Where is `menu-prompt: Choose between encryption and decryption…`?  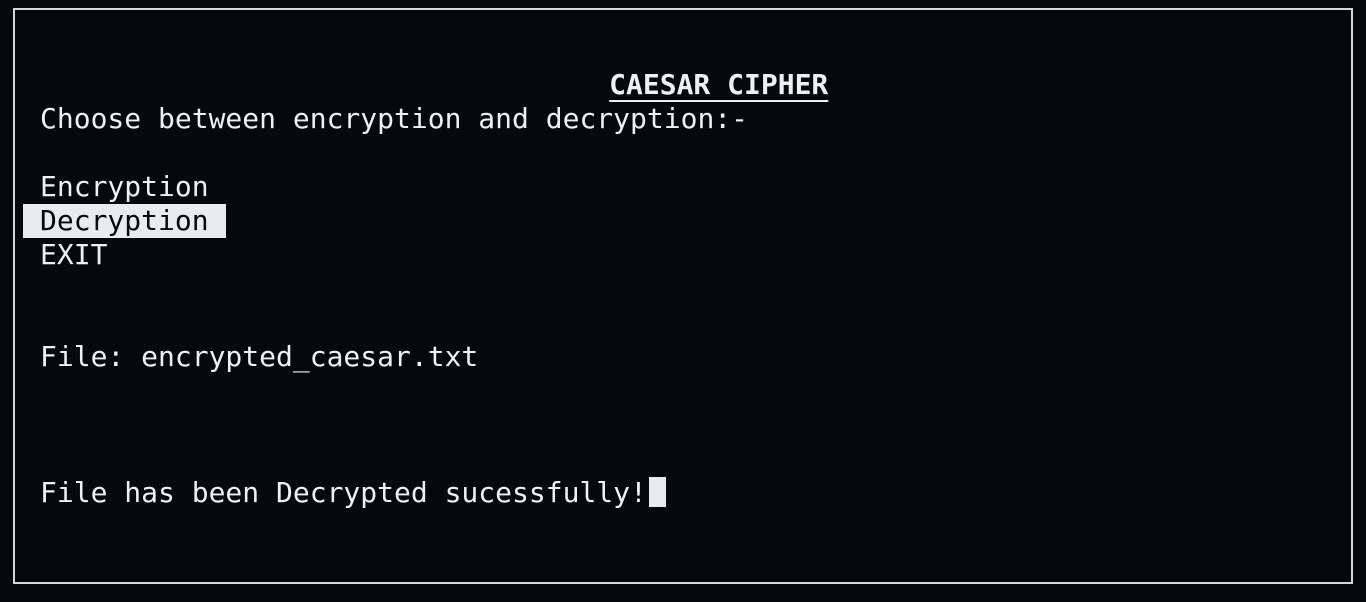 menu-prompt: Choose between encryption and decryption… is located at coordinates (394, 118).